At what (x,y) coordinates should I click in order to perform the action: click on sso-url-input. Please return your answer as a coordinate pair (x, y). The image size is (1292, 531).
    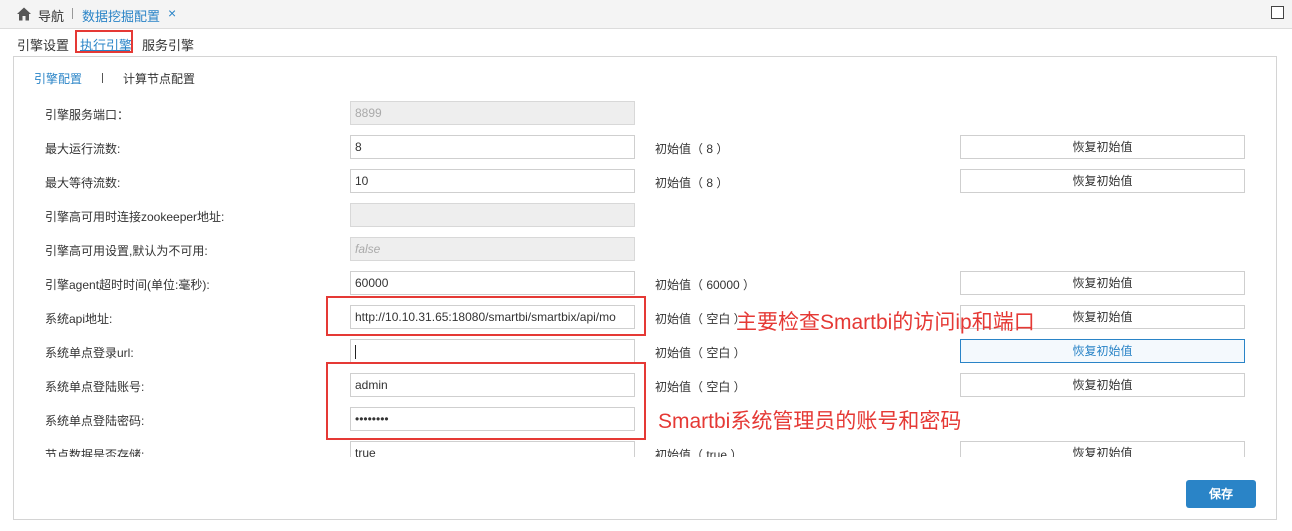
    Looking at the image, I should click on (492, 351).